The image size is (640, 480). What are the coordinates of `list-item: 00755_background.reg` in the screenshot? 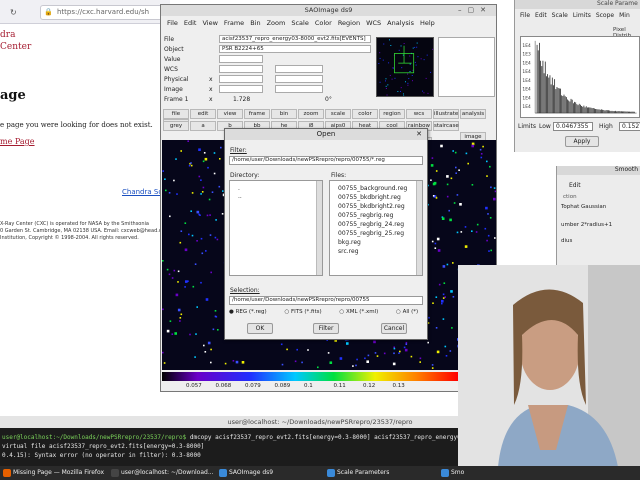 It's located at (372, 188).